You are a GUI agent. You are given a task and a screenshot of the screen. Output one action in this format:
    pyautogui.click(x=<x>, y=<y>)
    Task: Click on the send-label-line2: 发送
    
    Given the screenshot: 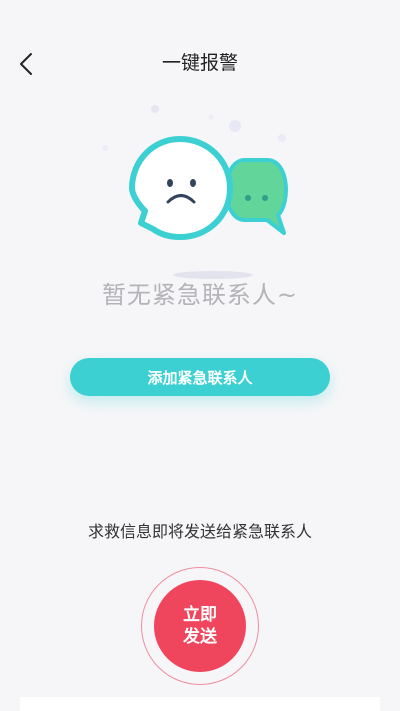 What is the action you would take?
    pyautogui.click(x=200, y=637)
    